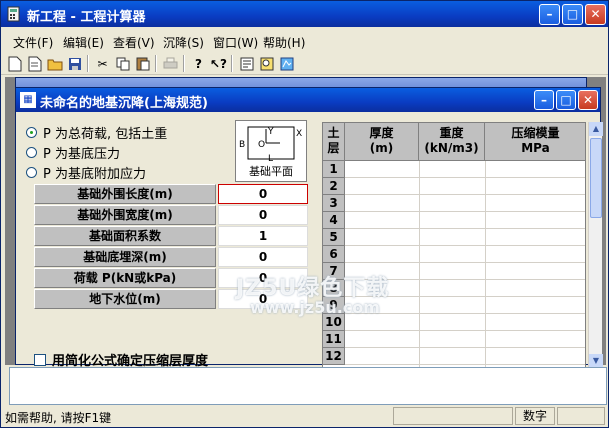  What do you see at coordinates (304, 63) in the screenshot?
I see `toolbar: ✂ ? ↖?` at bounding box center [304, 63].